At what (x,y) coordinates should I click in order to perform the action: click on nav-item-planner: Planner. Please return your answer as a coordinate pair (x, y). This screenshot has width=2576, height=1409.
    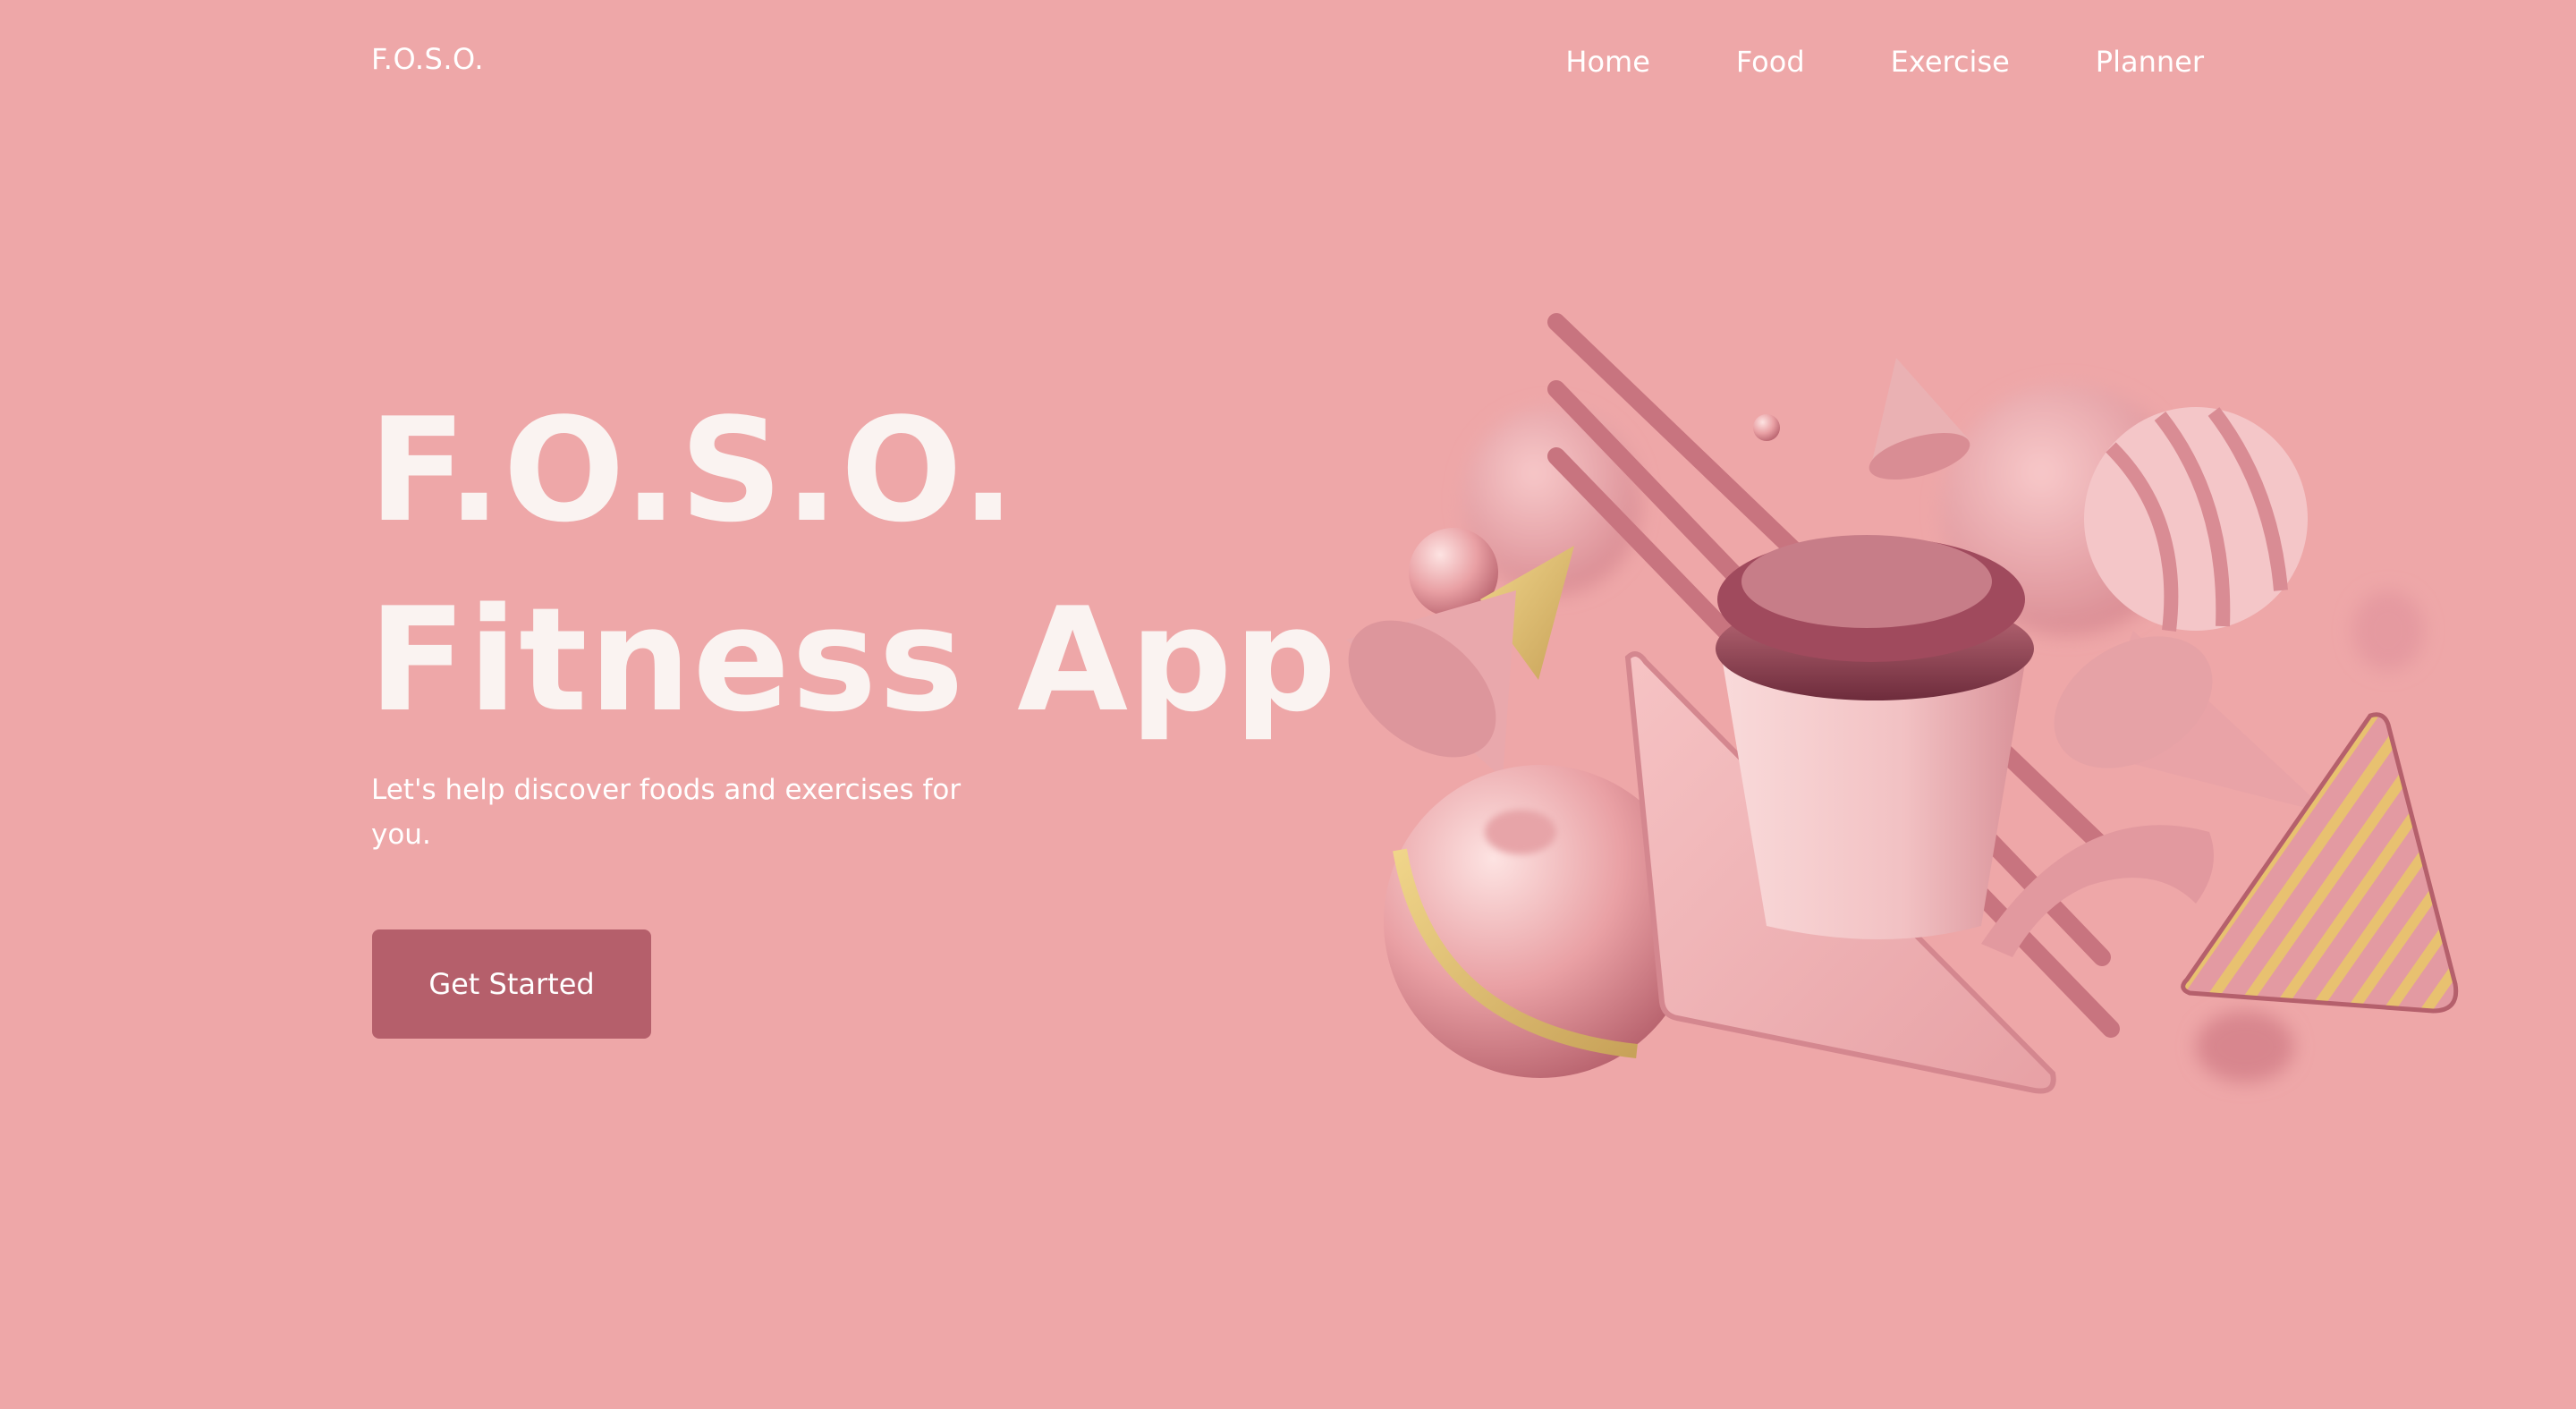
    Looking at the image, I should click on (2107, 62).